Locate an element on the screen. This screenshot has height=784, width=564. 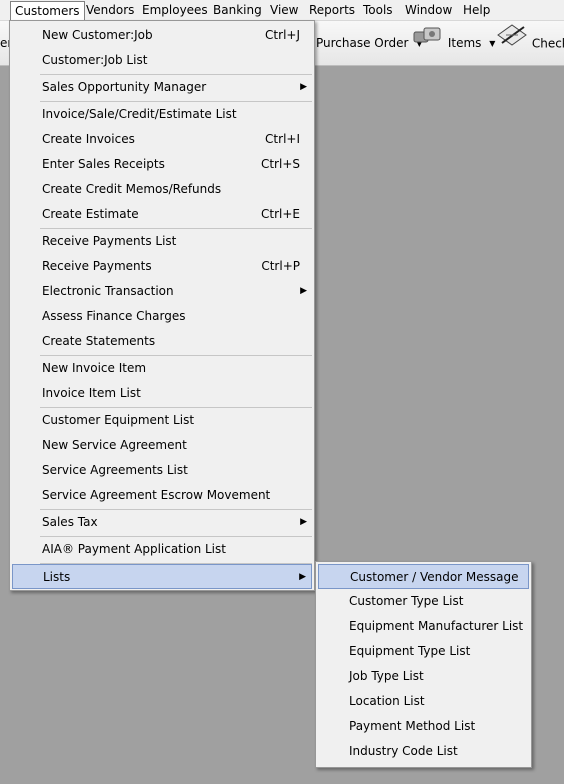
items-button: Items ▼ is located at coordinates (453, 43).